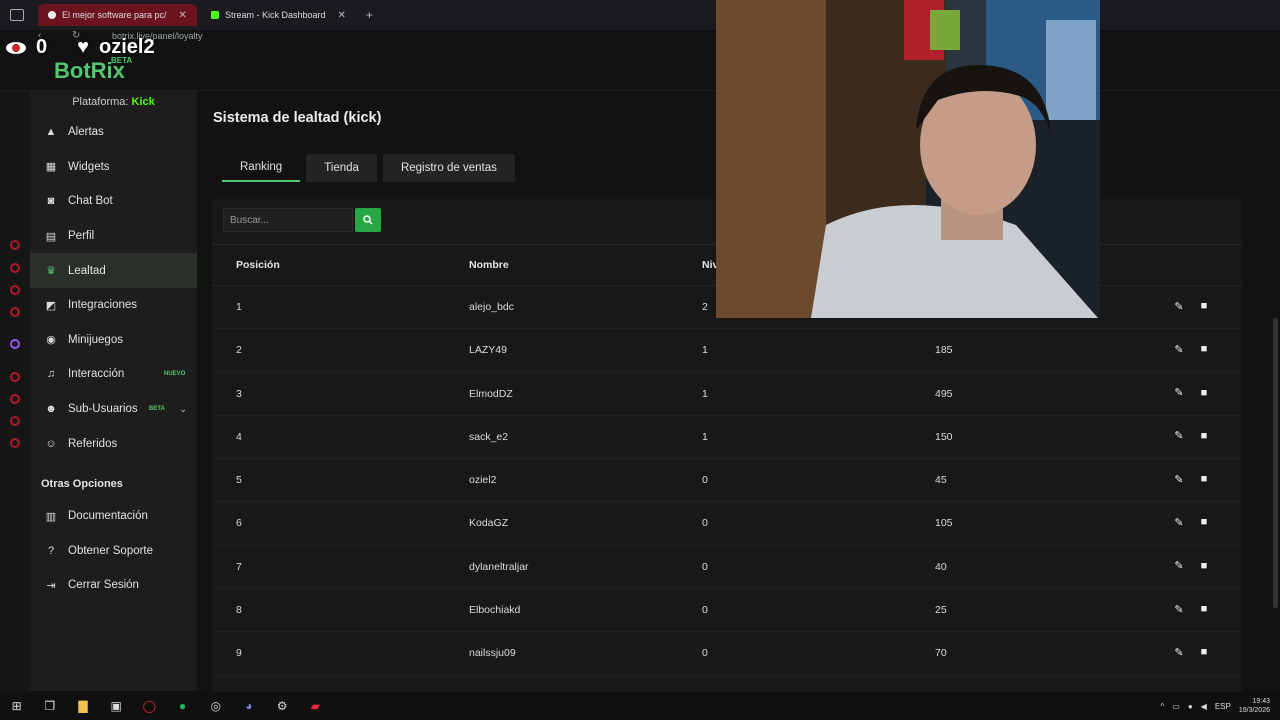 The image size is (1280, 720). What do you see at coordinates (941, 480) in the screenshot?
I see `cell-points: 45` at bounding box center [941, 480].